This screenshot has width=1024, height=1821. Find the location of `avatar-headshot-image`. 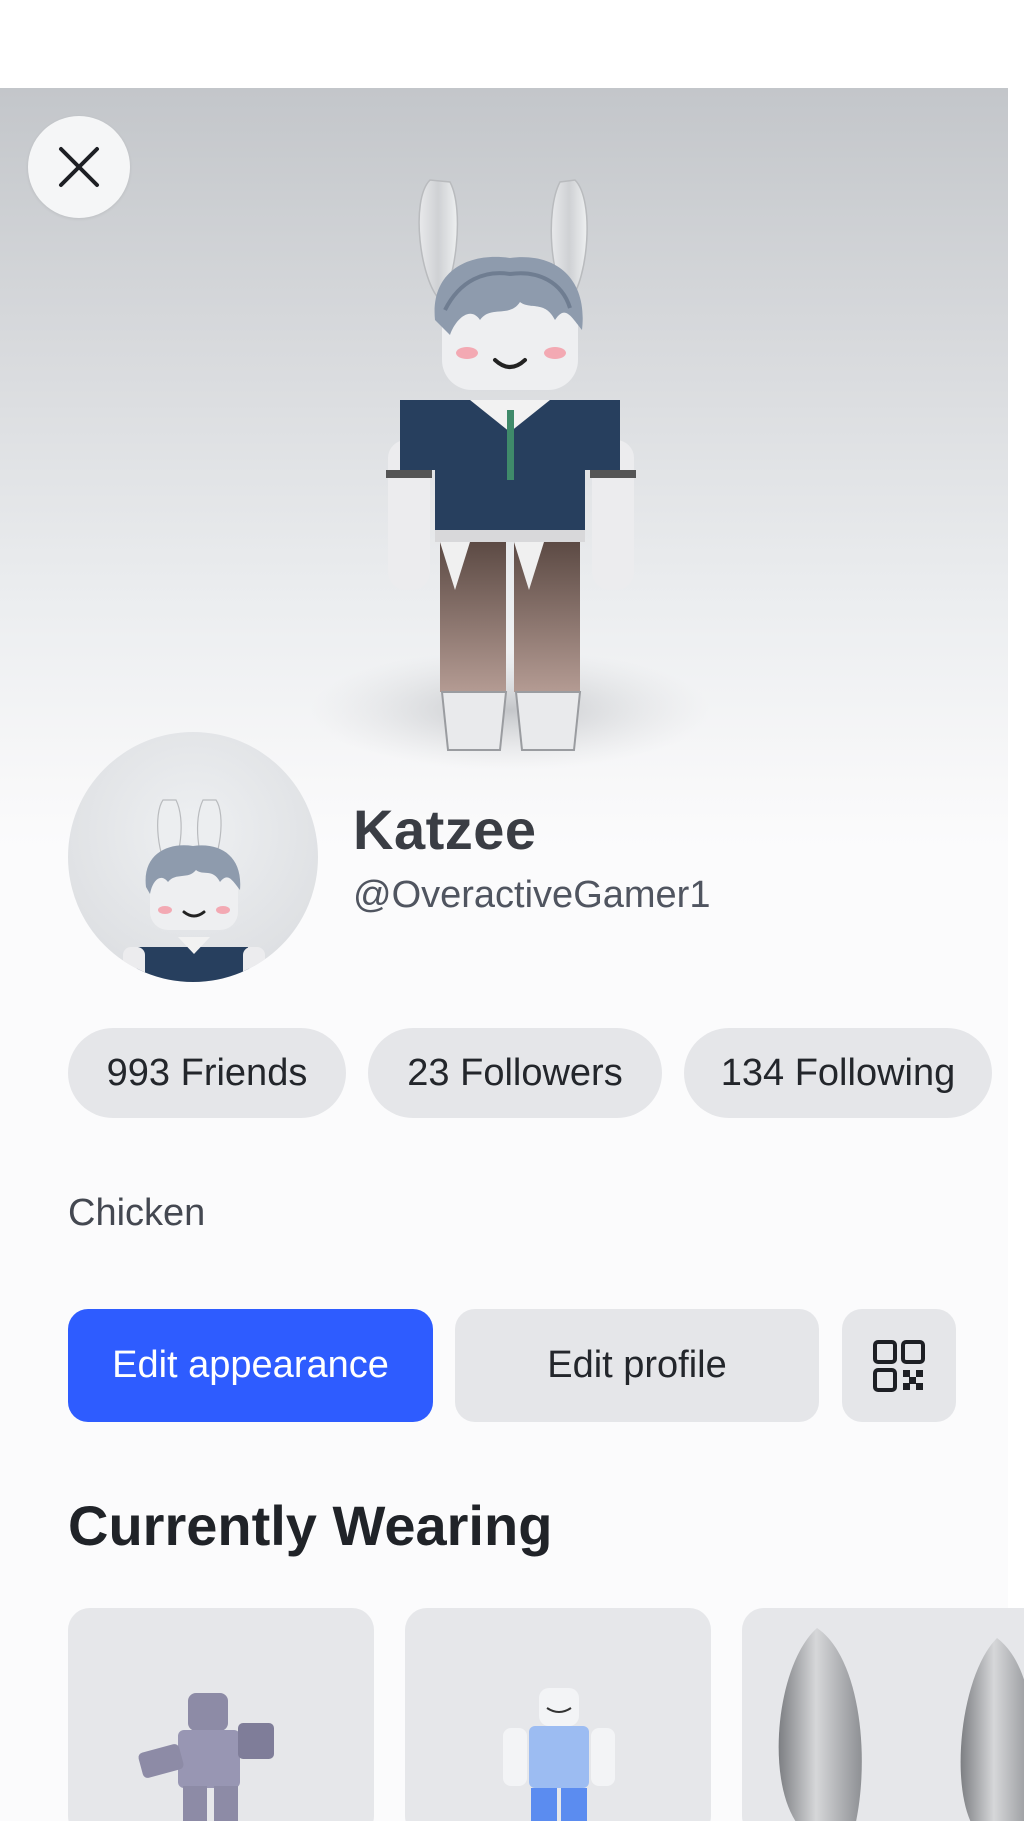

avatar-headshot-image is located at coordinates (194, 890).